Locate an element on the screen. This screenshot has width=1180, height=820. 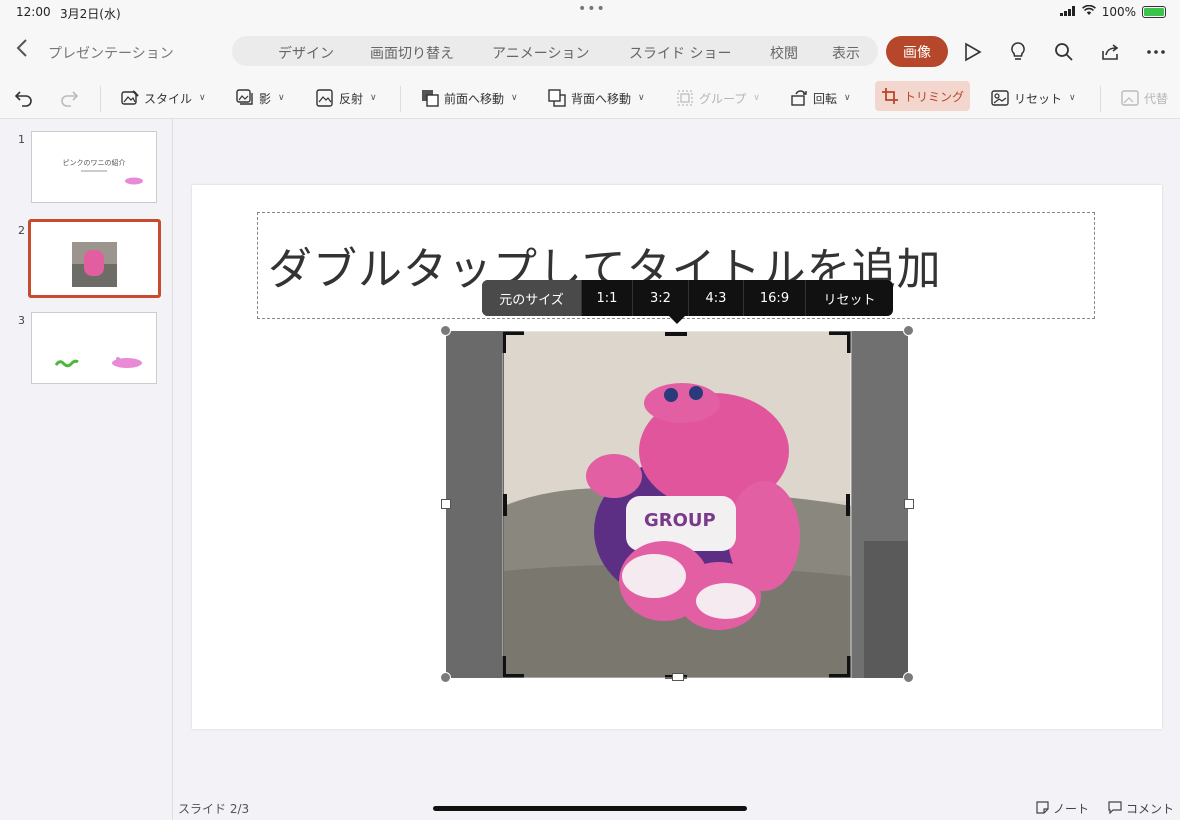
alt-text-button: 代替 is located at coordinates (1144, 98).